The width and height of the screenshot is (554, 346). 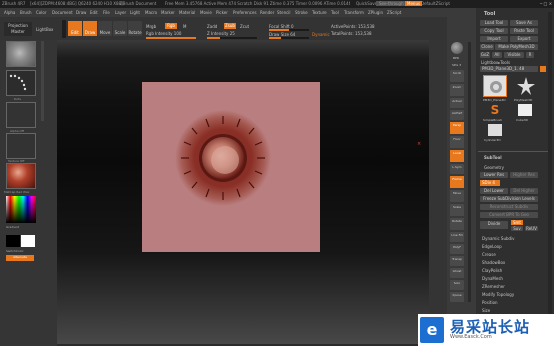 What do you see at coordinates (245, 12) in the screenshot?
I see `menu-preferences: Preferences` at bounding box center [245, 12].